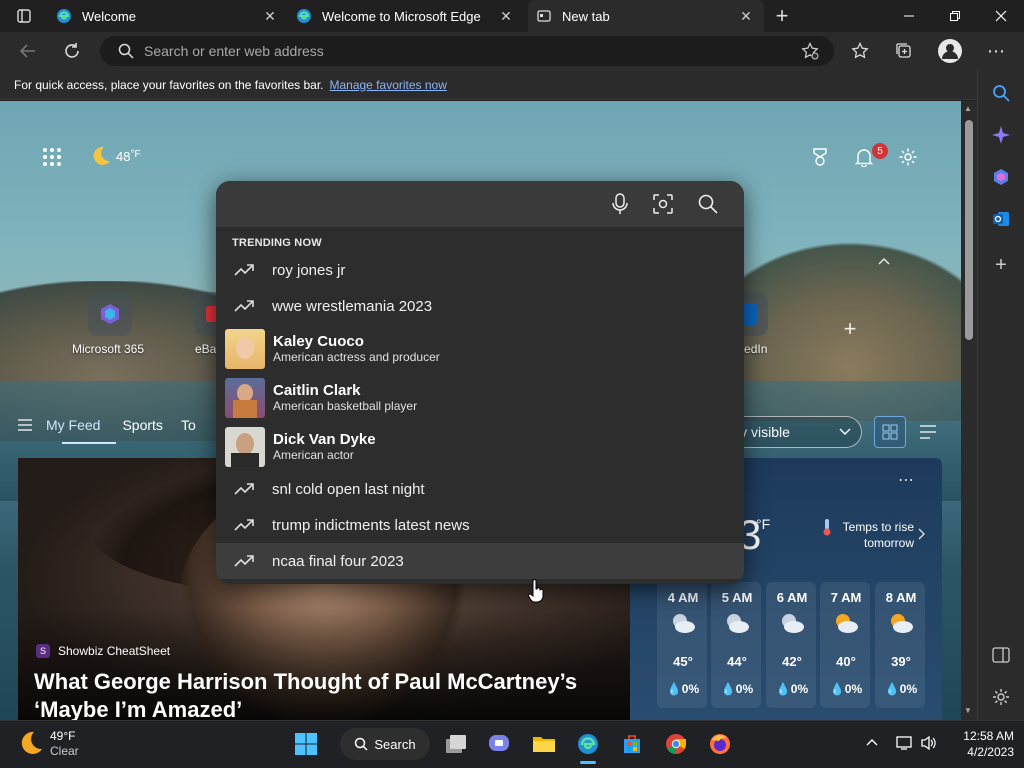 The height and width of the screenshot is (768, 1024). Describe the element at coordinates (536, 591) in the screenshot. I see `mouse-cursor-icon` at that location.